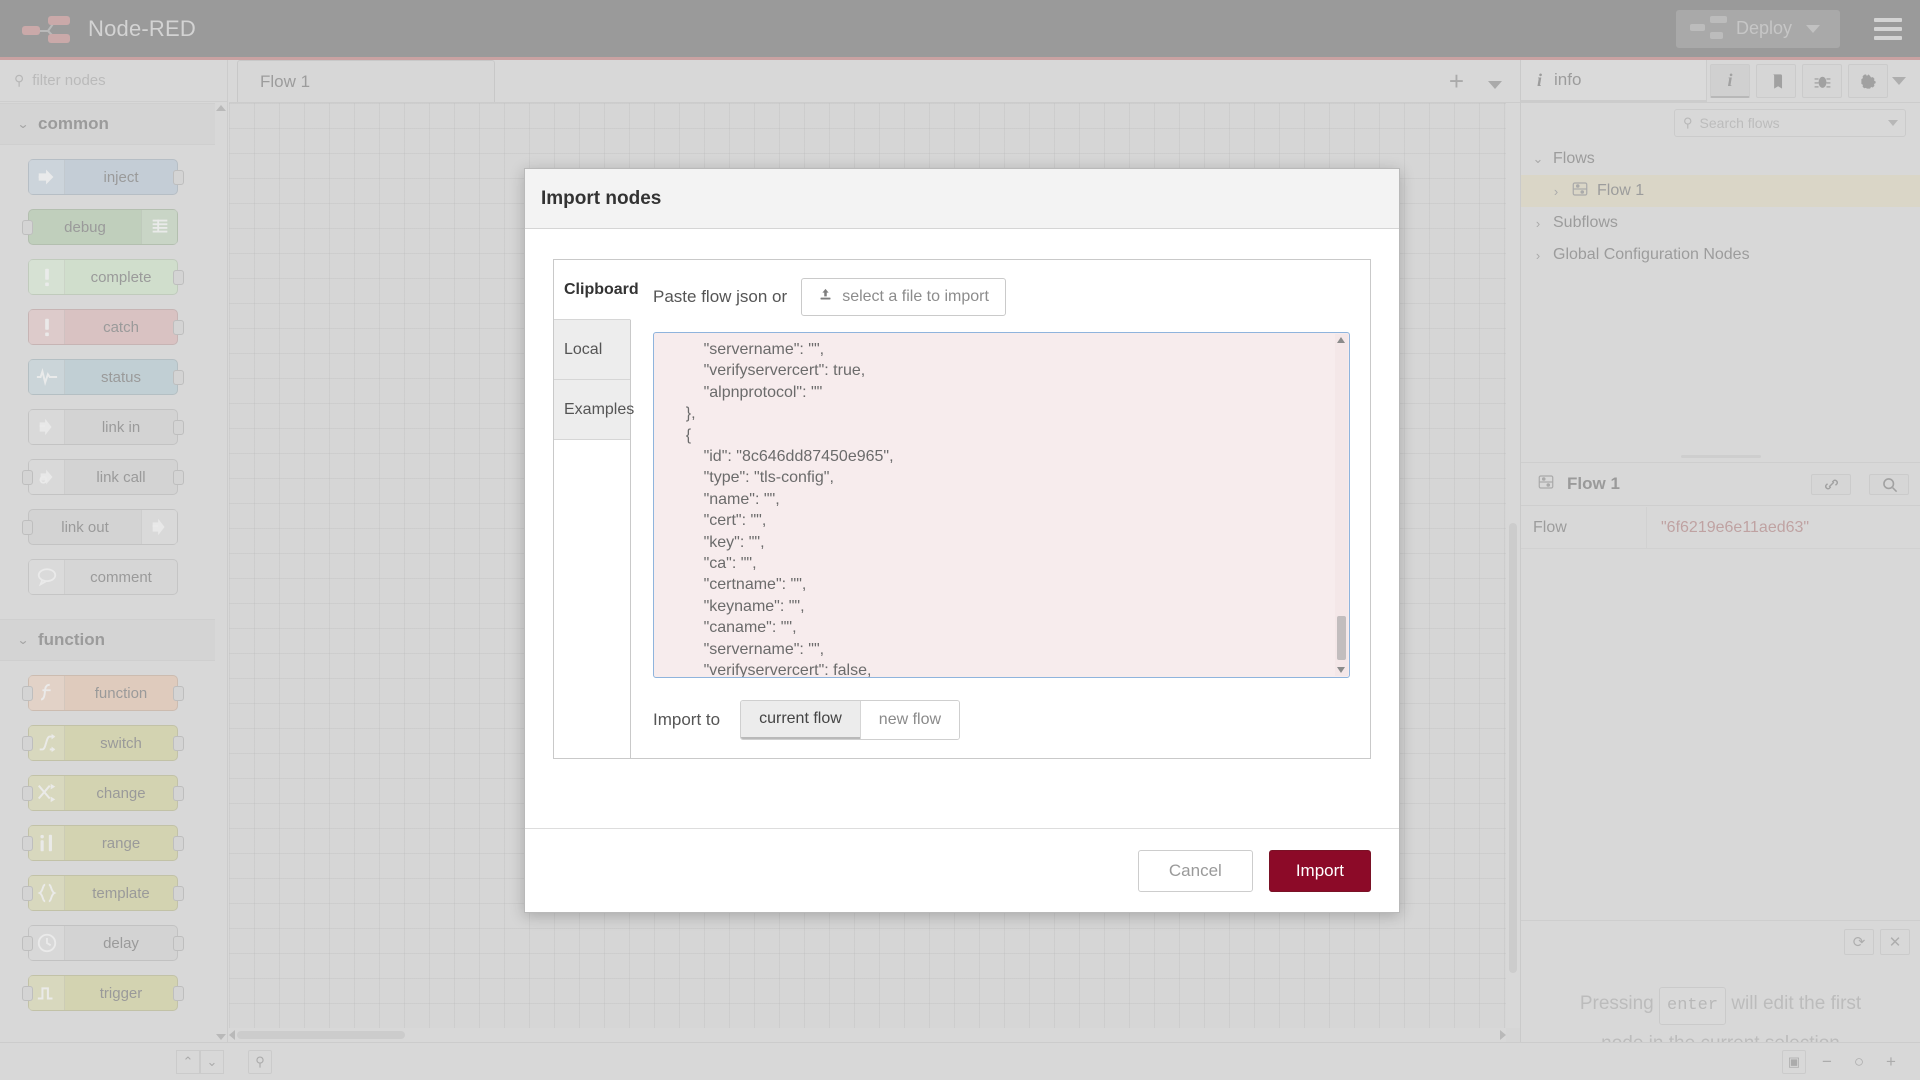 The image size is (1920, 1080). Describe the element at coordinates (596, 509) in the screenshot. I see `import-source-tabs: Clipboard Local Examples` at that location.